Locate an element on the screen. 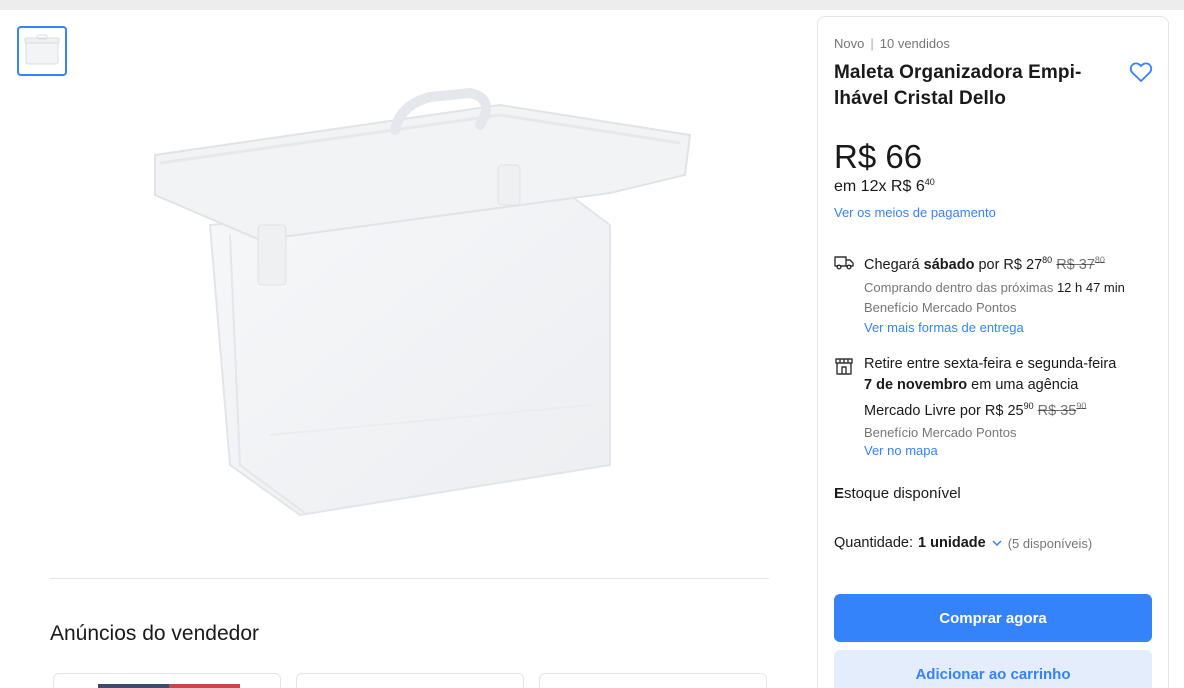 Image resolution: width=1184 pixels, height=688 pixels. pickup-date: 7 de novembro is located at coordinates (916, 385).